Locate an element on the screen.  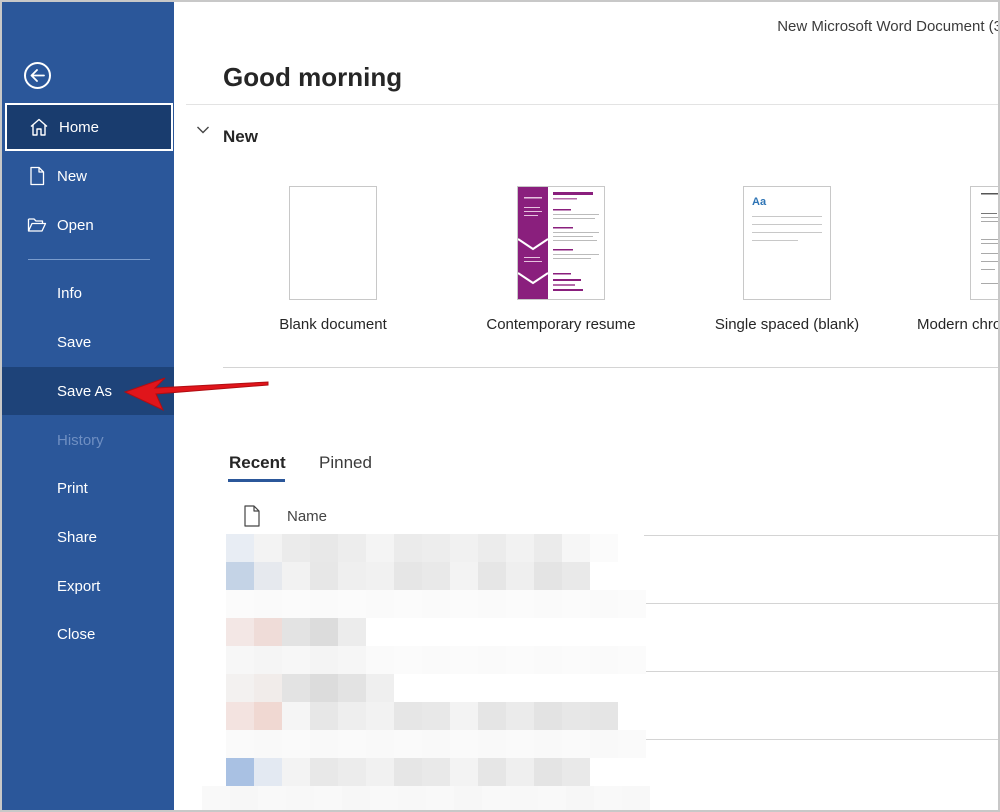
modern-chrono-preview is located at coordinates (989, 238).